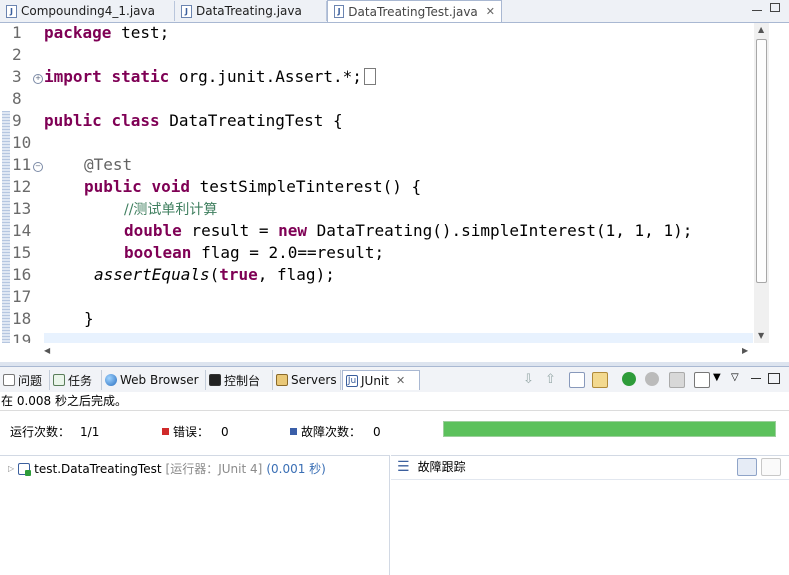 This screenshot has width=789, height=575. I want to click on scroll-left-icon: ◀, so click(47, 350).